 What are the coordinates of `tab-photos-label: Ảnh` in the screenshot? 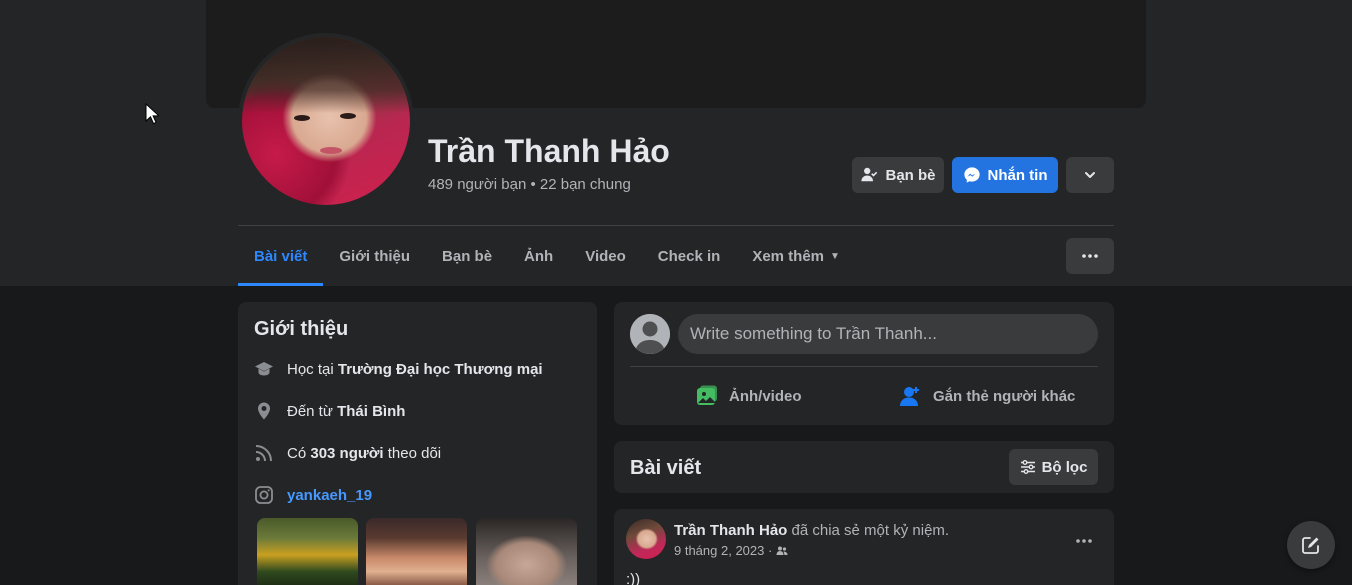 It's located at (539, 256).